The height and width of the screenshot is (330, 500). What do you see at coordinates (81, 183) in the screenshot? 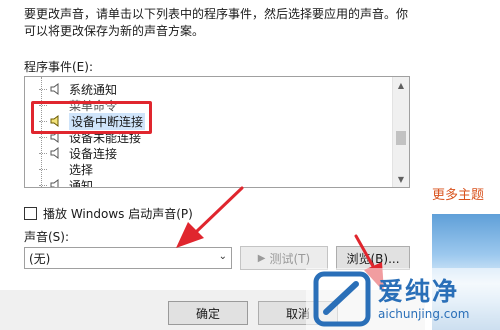
I see `event-label: 通知` at bounding box center [81, 183].